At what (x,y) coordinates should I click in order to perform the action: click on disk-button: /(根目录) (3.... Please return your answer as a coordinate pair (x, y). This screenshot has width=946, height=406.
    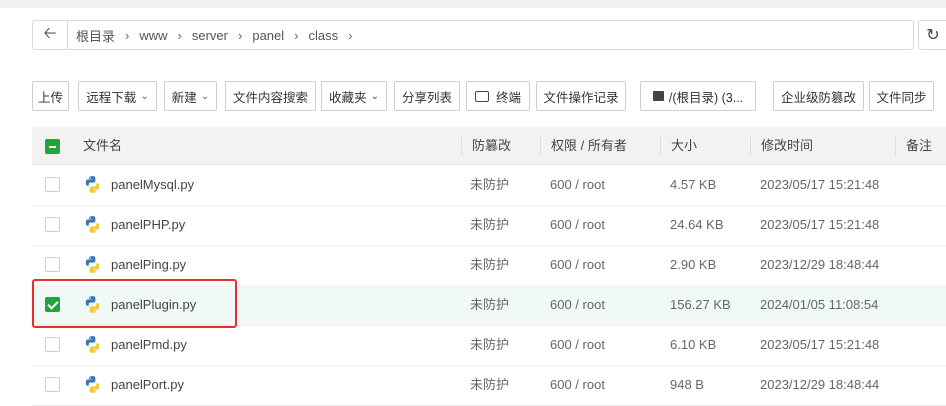
    Looking at the image, I should click on (698, 96).